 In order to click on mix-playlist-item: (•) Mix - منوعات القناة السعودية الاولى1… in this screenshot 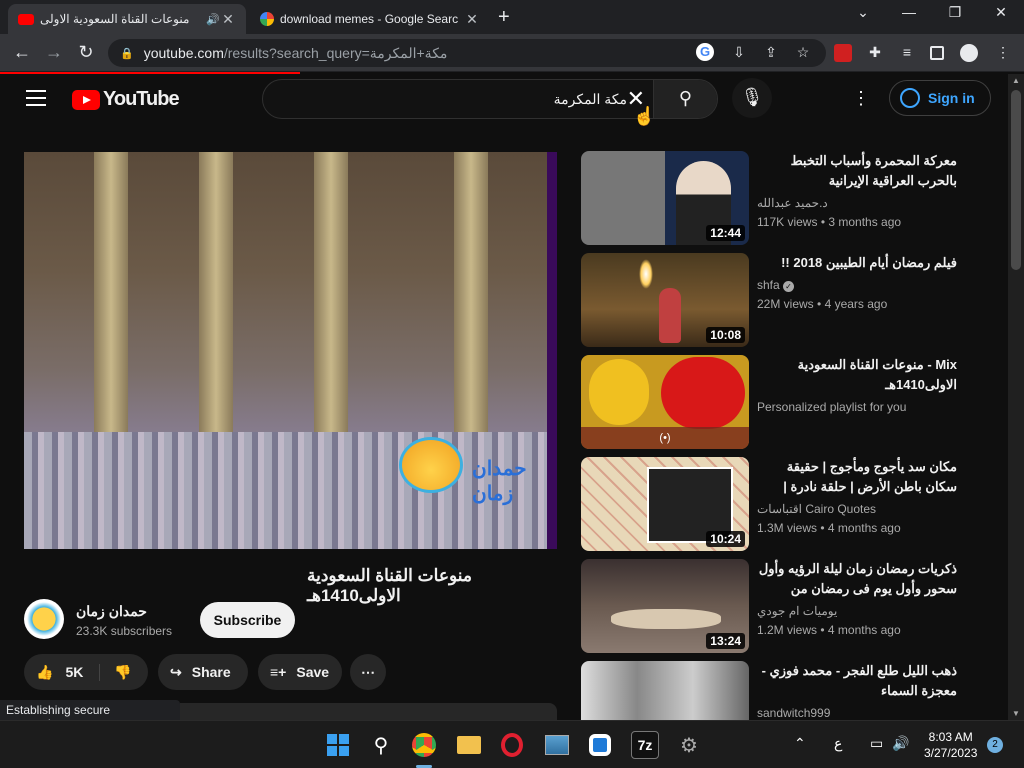, I will do `click(791, 403)`.